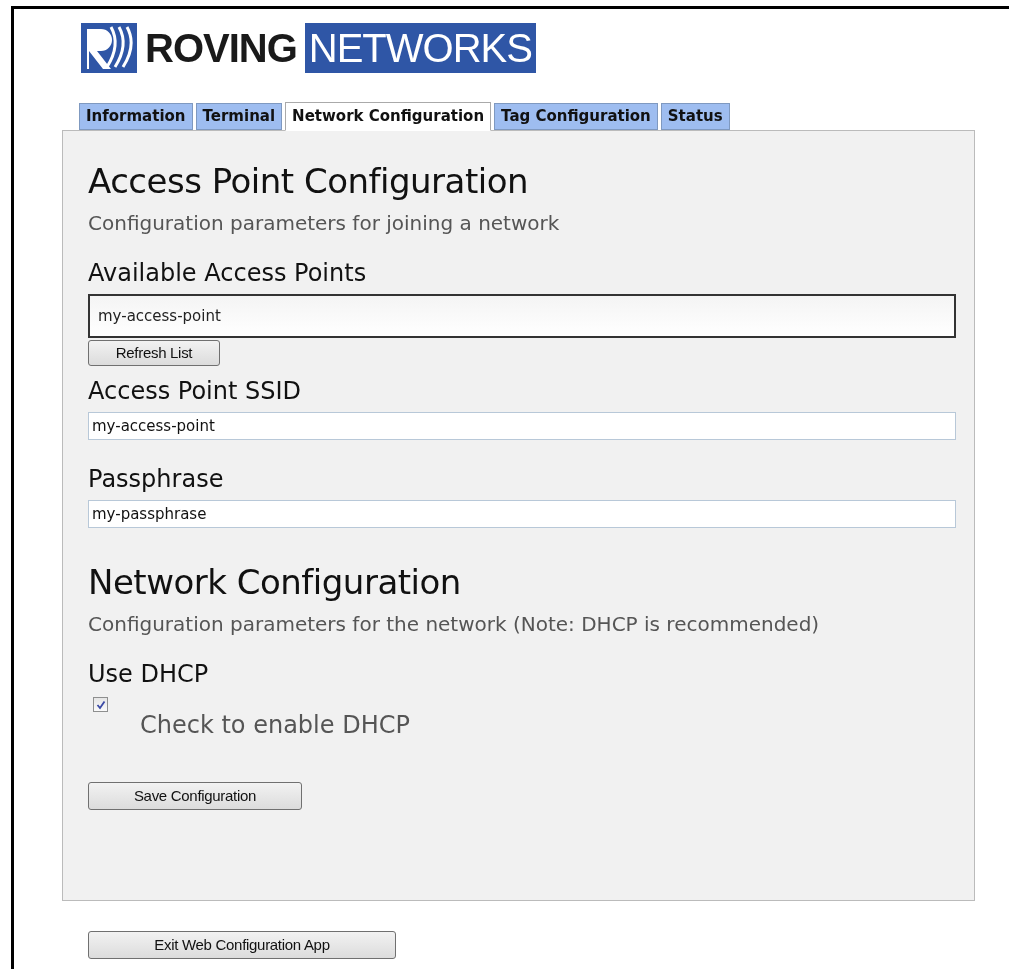 This screenshot has height=969, width=1009. What do you see at coordinates (136, 116) in the screenshot?
I see `tab: Information` at bounding box center [136, 116].